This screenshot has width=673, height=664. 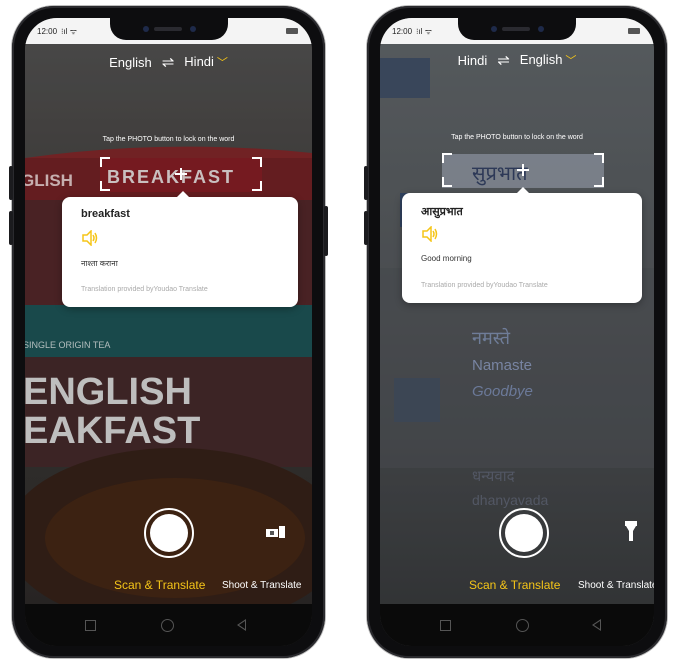 I want to click on language-bar: English ⇌ Hindi ﹀, so click(x=168, y=62).